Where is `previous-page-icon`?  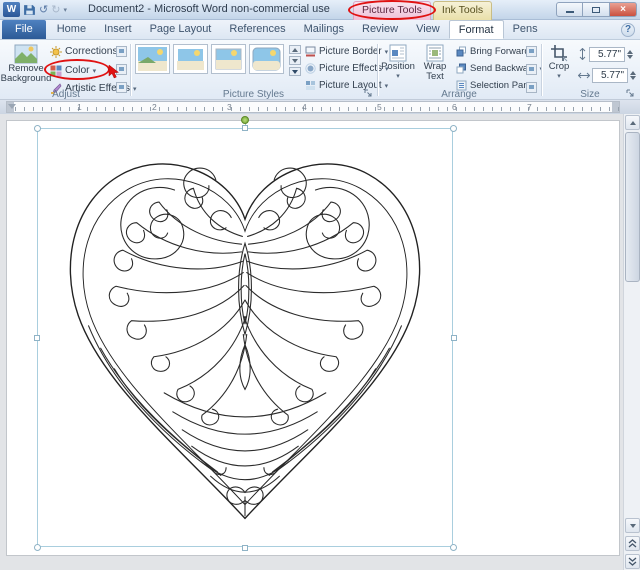
previous-page-icon is located at coordinates (632, 543).